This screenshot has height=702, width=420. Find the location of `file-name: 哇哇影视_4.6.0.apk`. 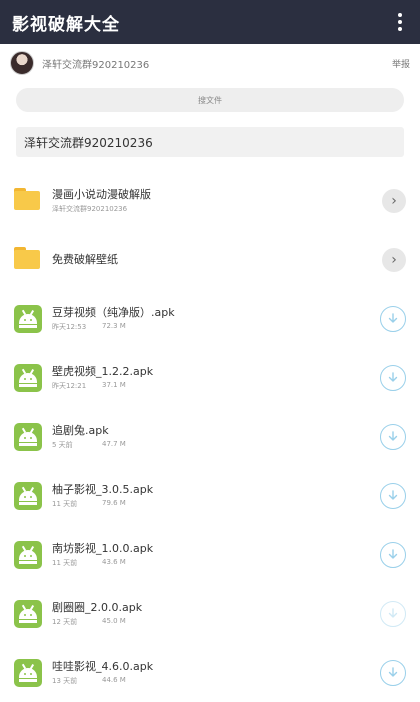

file-name: 哇哇影视_4.6.0.apk is located at coordinates (103, 666).